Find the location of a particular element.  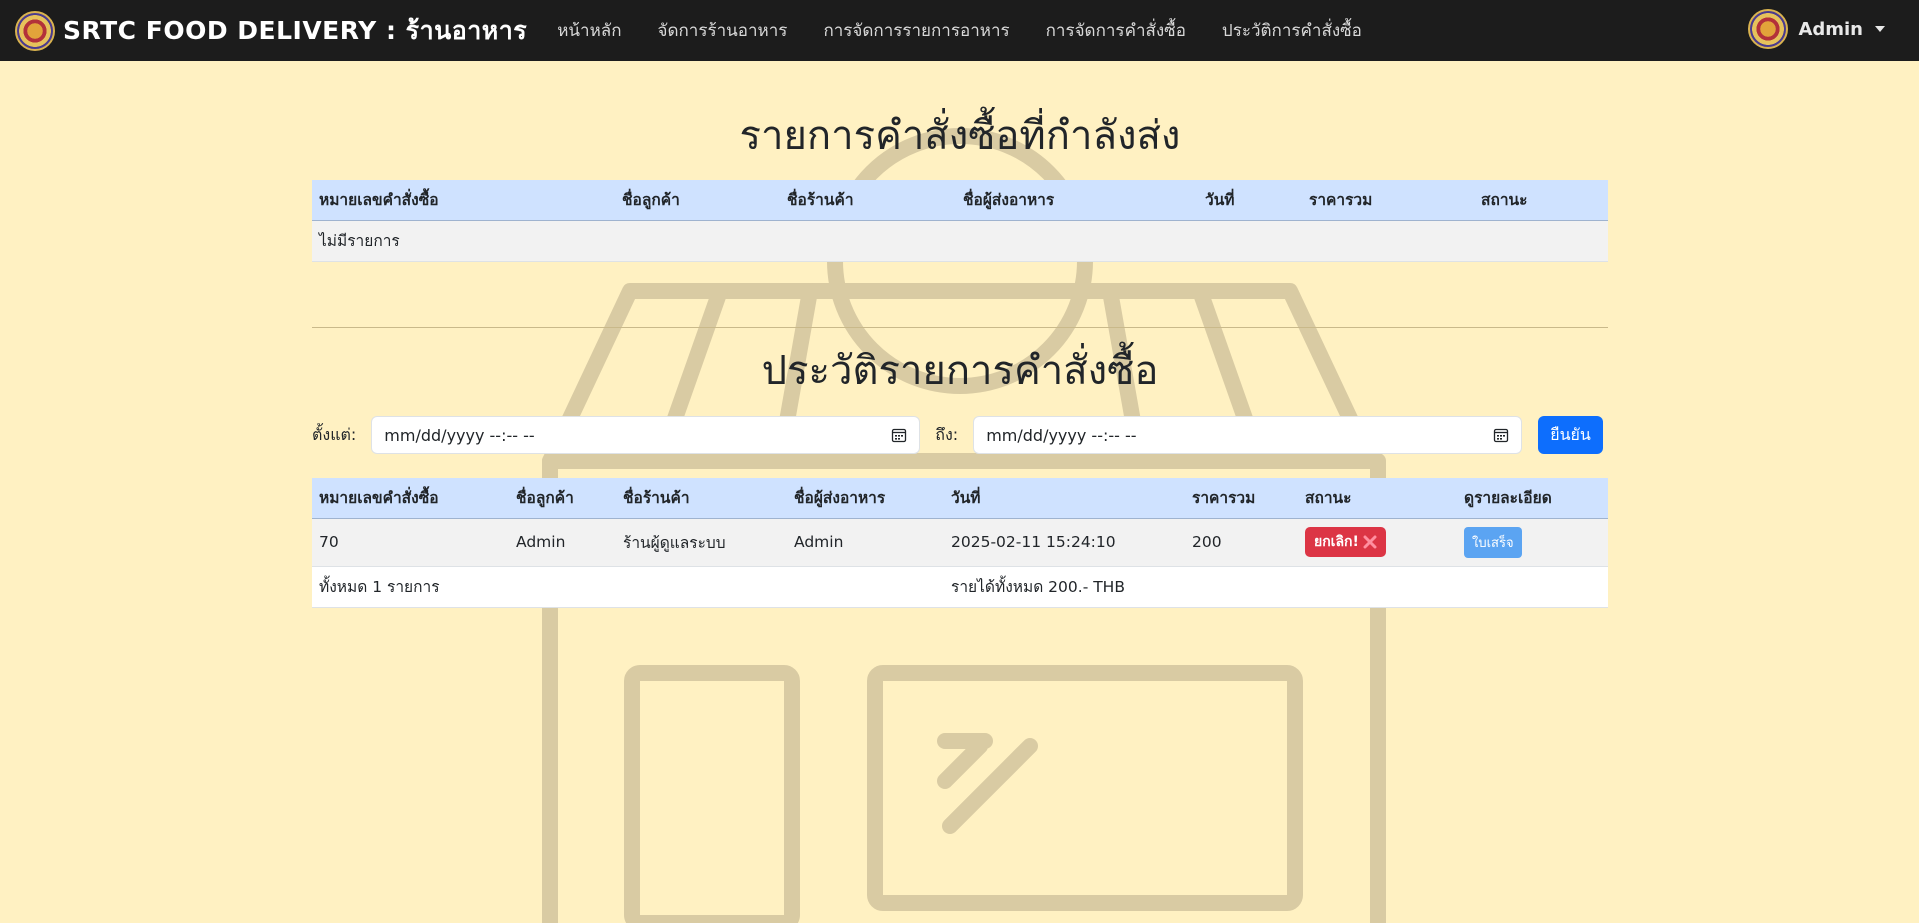

nav-link-manage-orders: การจัดการคำสั่งซื้อ is located at coordinates (1116, 30).